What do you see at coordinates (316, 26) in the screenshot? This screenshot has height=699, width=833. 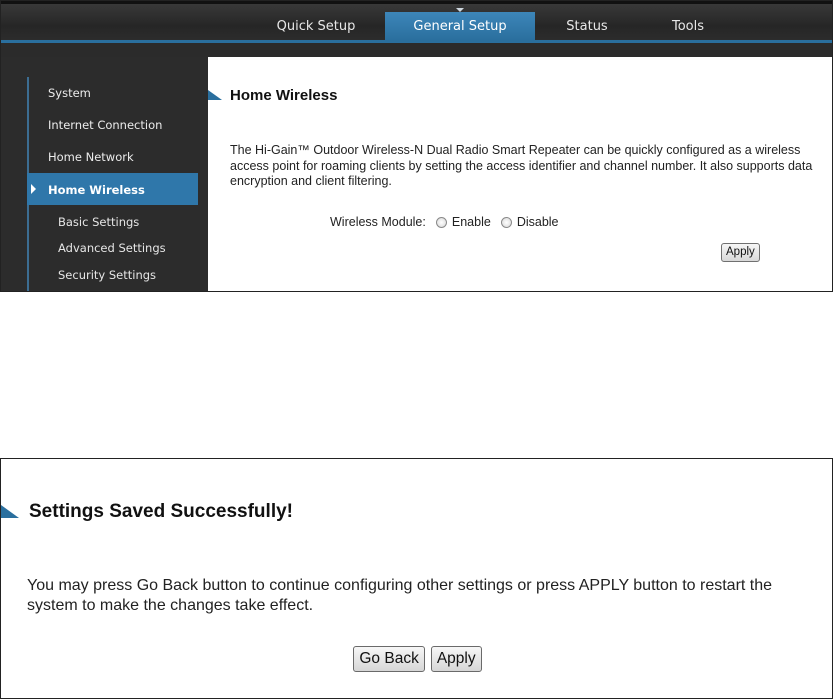 I see `tab-quick-setup: Quick Setup` at bounding box center [316, 26].